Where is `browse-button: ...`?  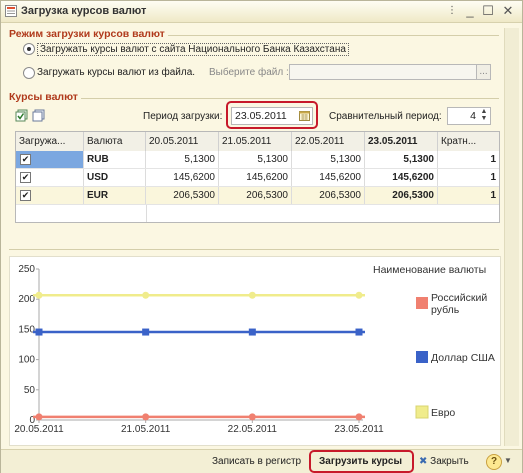
browse-button: ... is located at coordinates (483, 72).